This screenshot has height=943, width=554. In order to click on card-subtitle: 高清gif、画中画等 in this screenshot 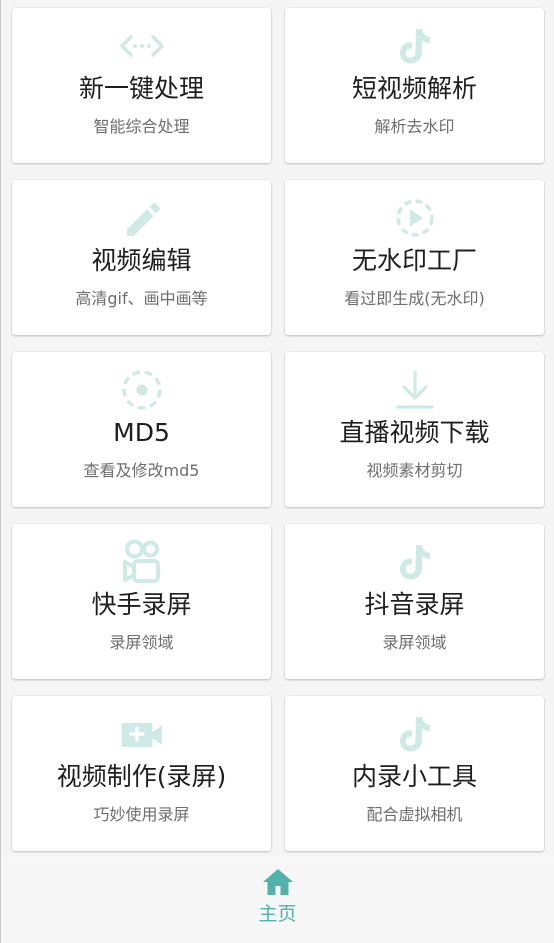, I will do `click(141, 298)`.